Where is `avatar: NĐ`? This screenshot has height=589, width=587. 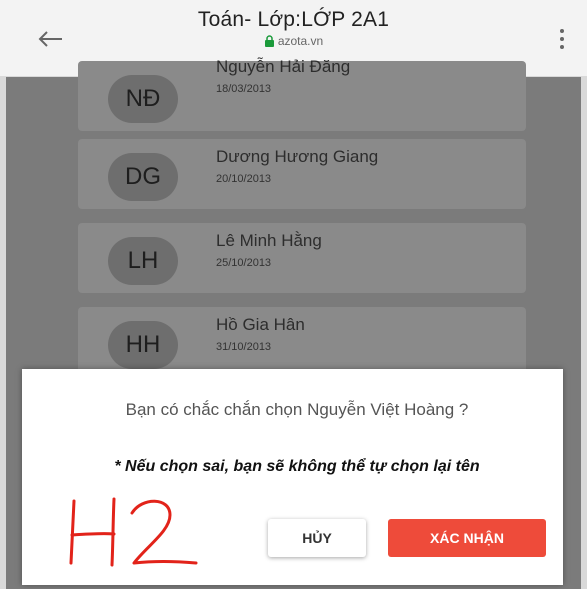 avatar: NĐ is located at coordinates (143, 99).